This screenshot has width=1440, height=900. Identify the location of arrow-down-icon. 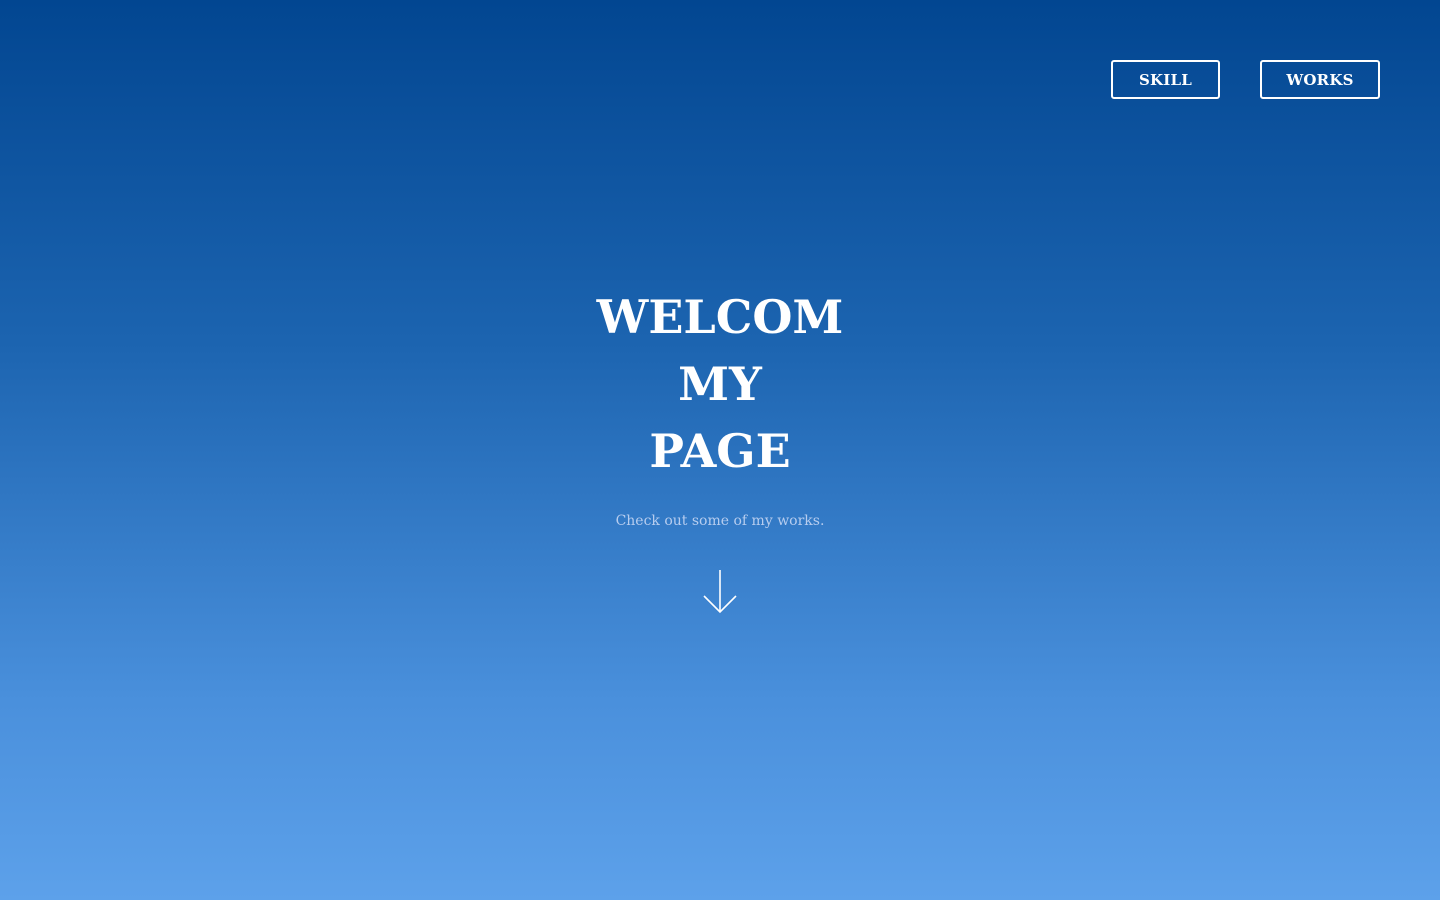
(720, 592).